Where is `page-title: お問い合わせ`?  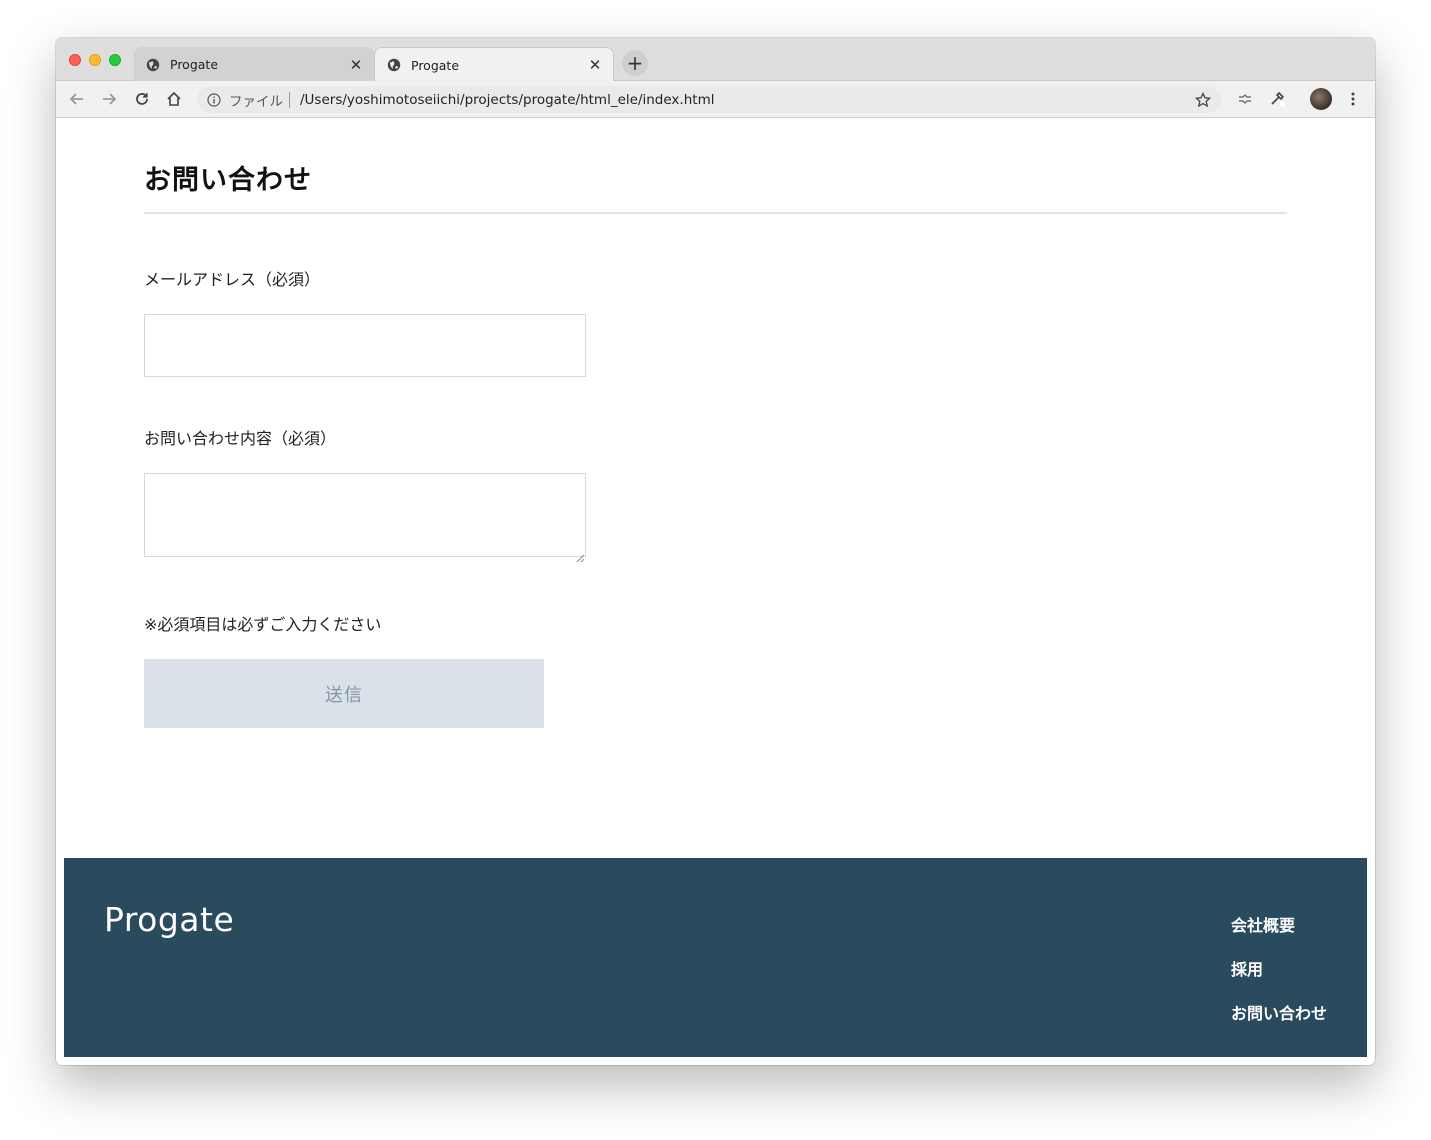
page-title: お問い合わせ is located at coordinates (228, 180).